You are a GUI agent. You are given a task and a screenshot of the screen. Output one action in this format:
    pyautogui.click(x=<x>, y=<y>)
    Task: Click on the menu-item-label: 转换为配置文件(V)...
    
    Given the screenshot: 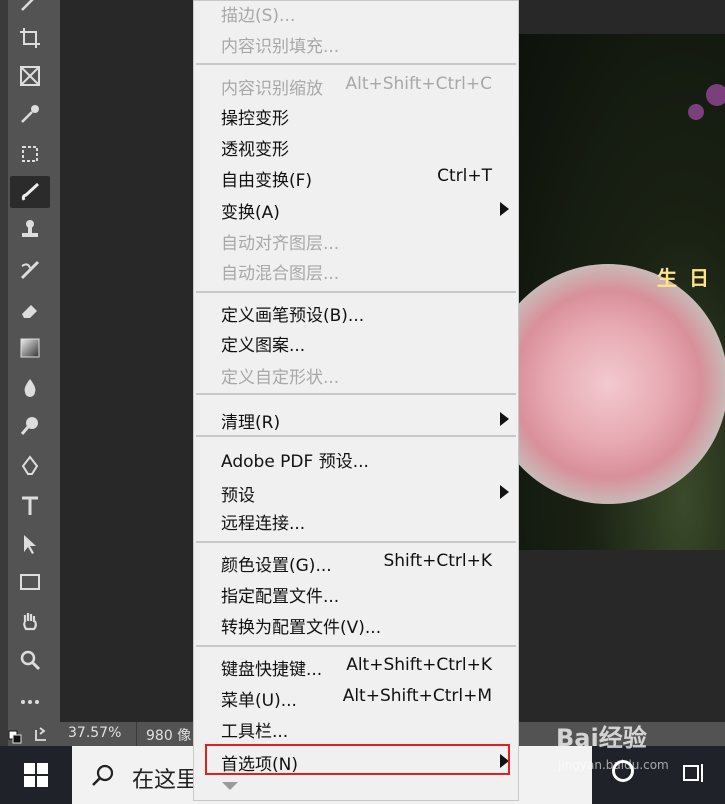 What is the action you would take?
    pyautogui.click(x=301, y=628)
    